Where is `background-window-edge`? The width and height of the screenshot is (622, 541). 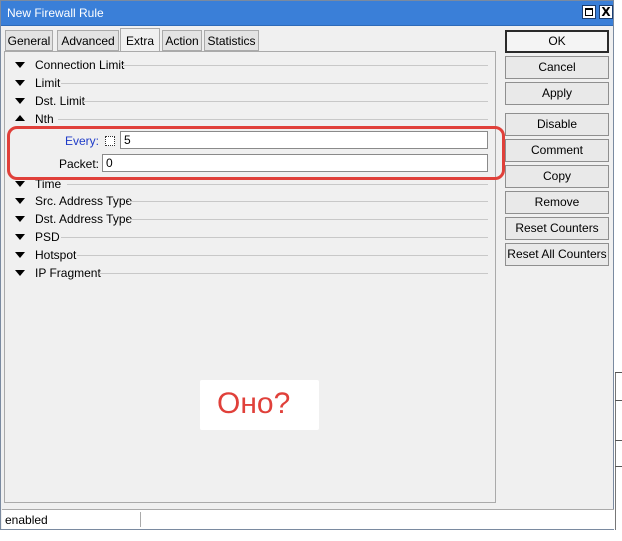
background-window-edge is located at coordinates (615, 451).